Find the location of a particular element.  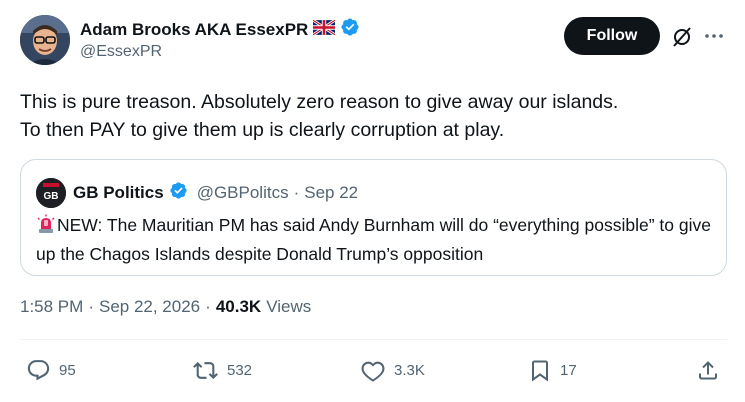

reply-count: 95 is located at coordinates (67, 370).